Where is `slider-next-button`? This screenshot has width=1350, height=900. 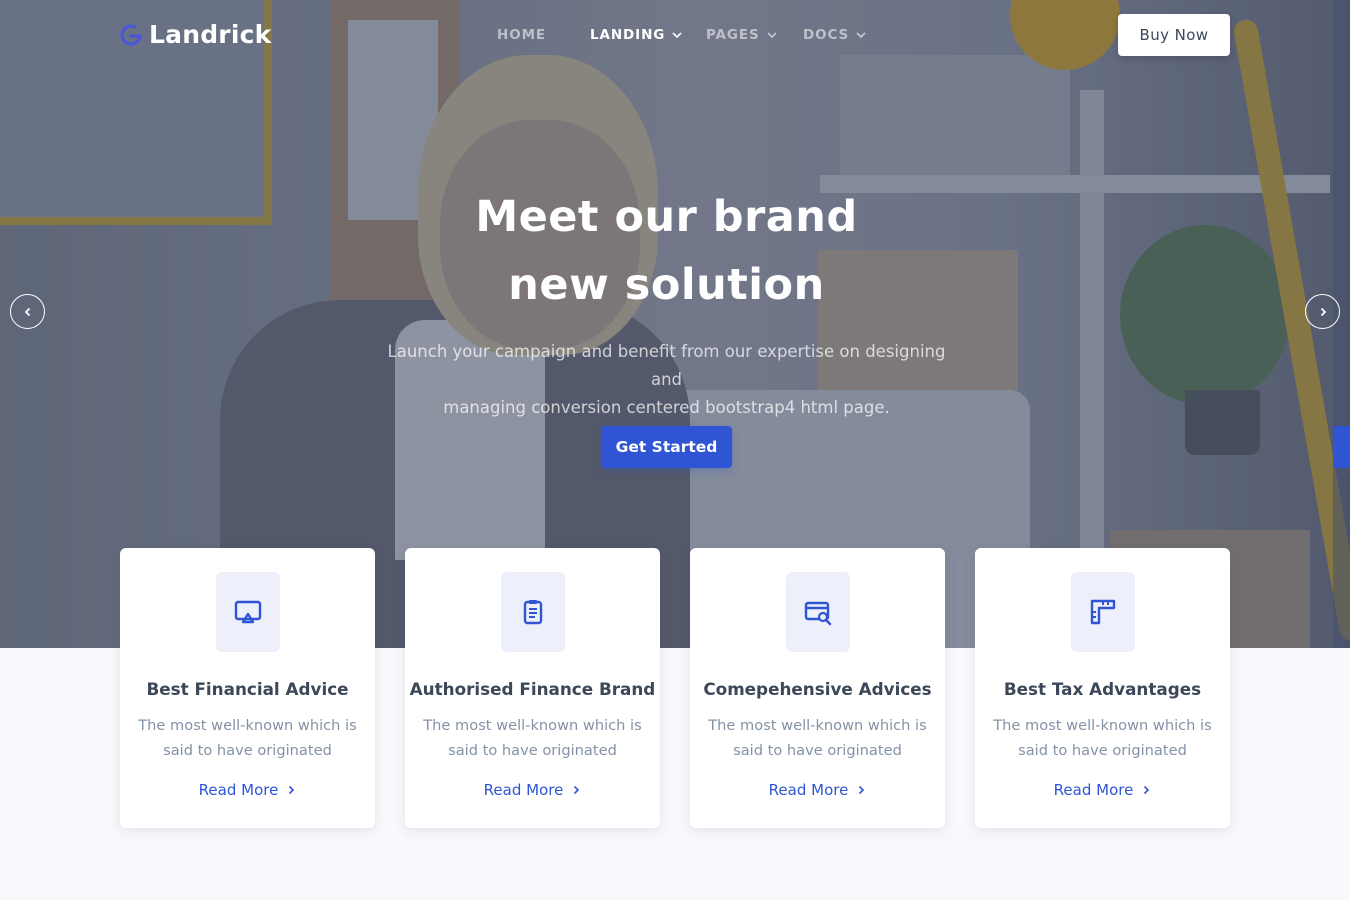
slider-next-button is located at coordinates (1322, 311).